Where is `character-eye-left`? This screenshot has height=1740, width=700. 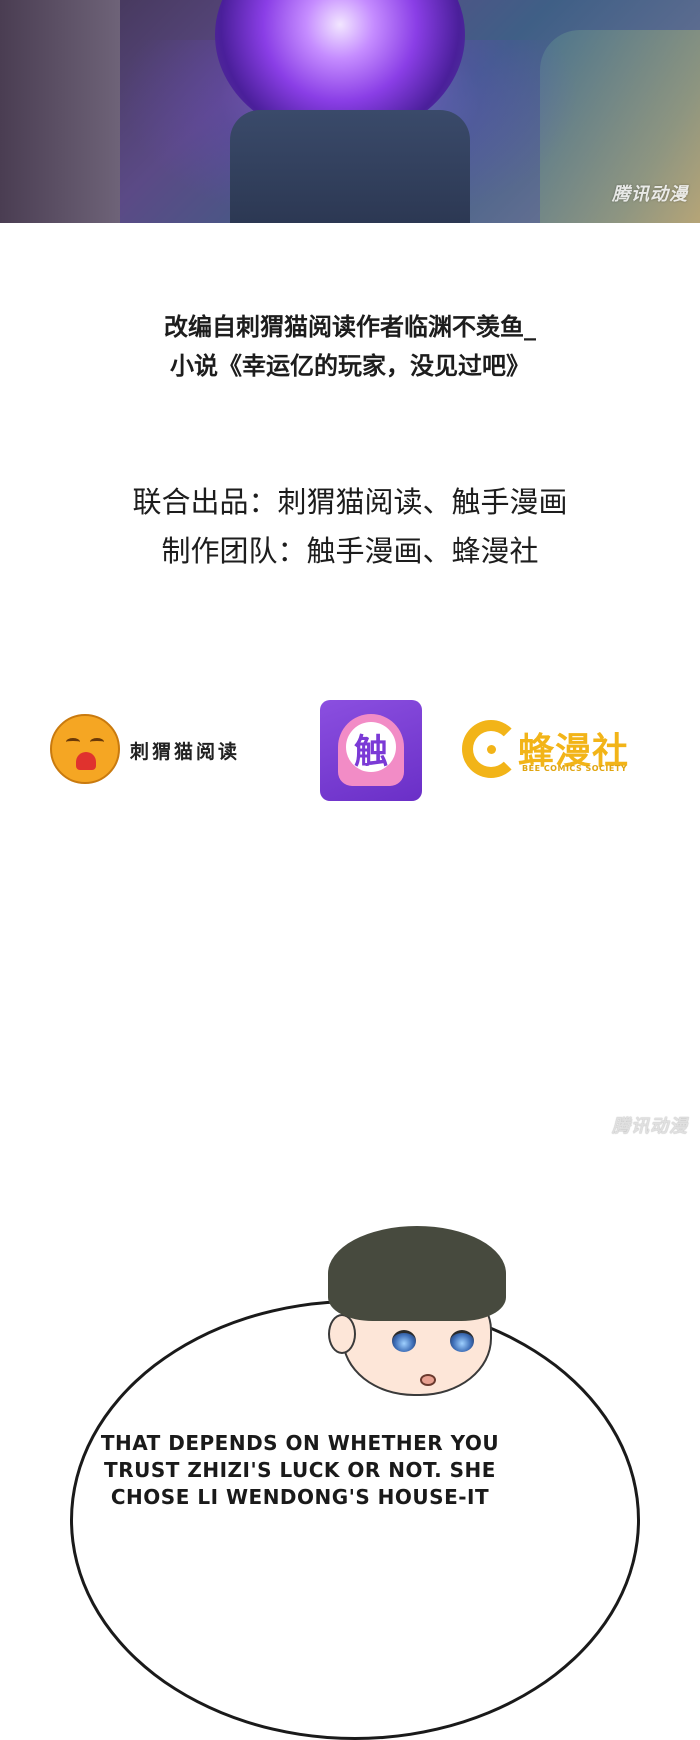
character-eye-left is located at coordinates (404, 1341).